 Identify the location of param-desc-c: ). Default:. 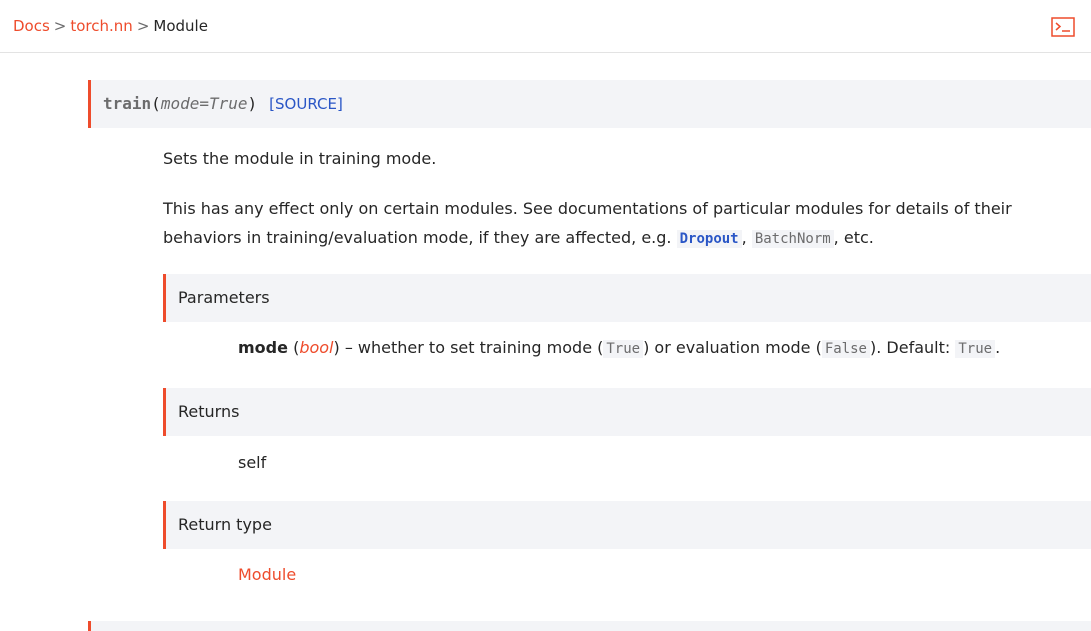
(912, 347).